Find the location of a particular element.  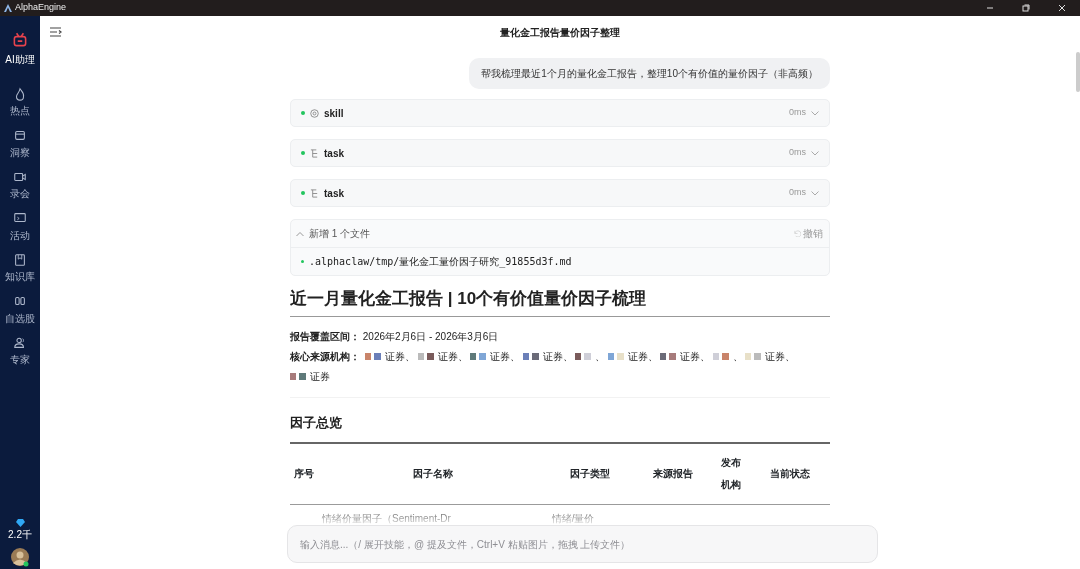

sidebar-item: 洞察 is located at coordinates (20, 144).